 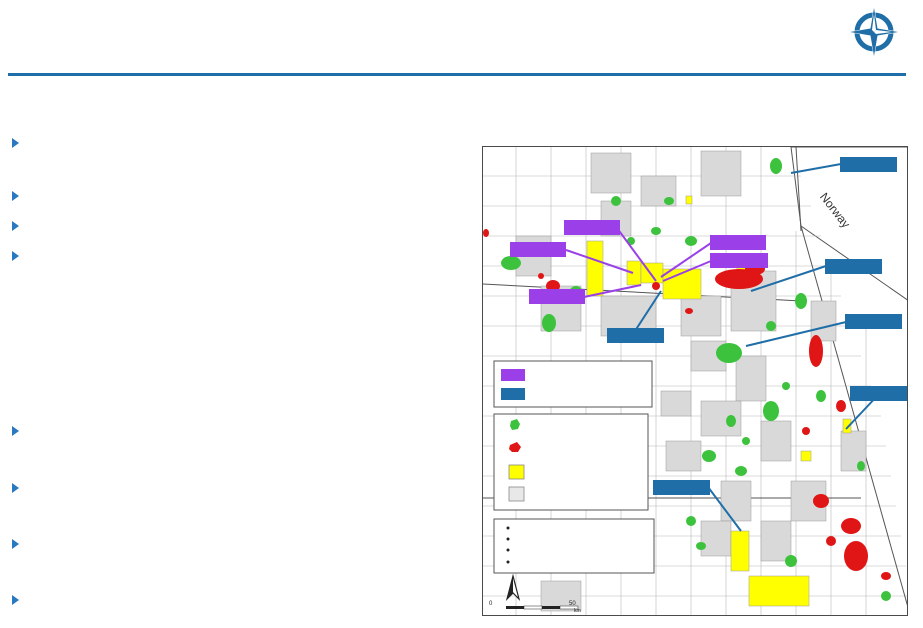 I want to click on svg-text: km, so click(x=577, y=611).